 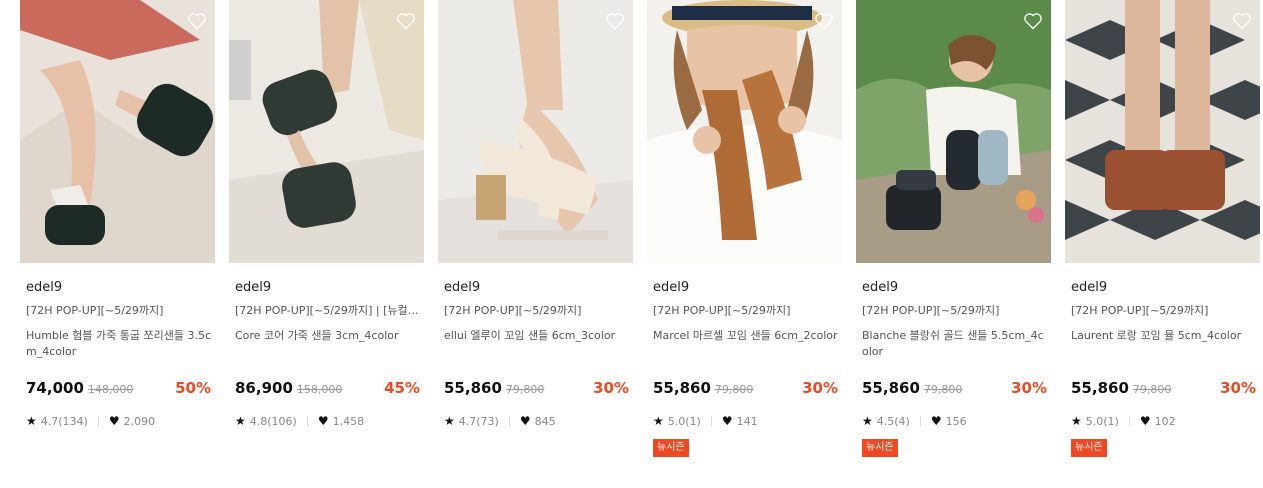 I want to click on discount-rate: 45%, so click(x=402, y=388).